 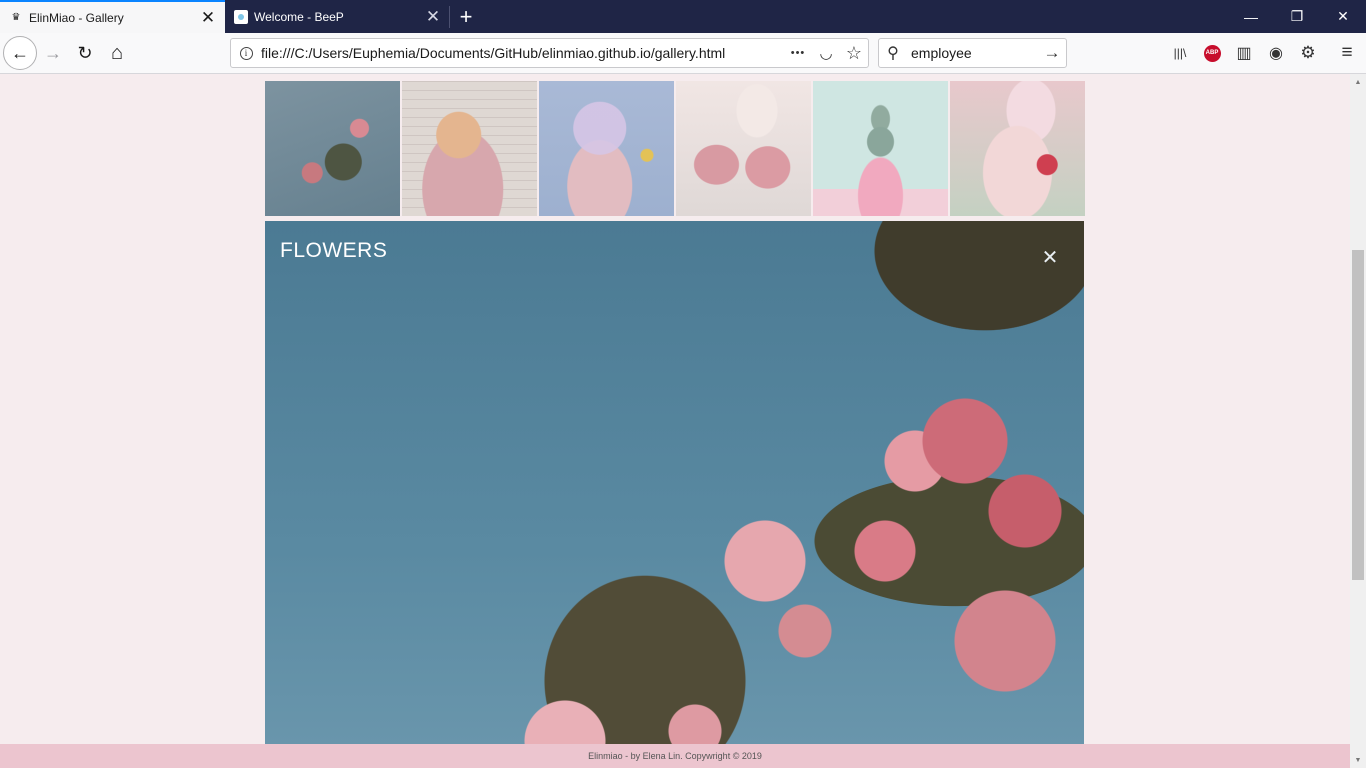 What do you see at coordinates (1343, 16) in the screenshot?
I see `close-window-button: ✕` at bounding box center [1343, 16].